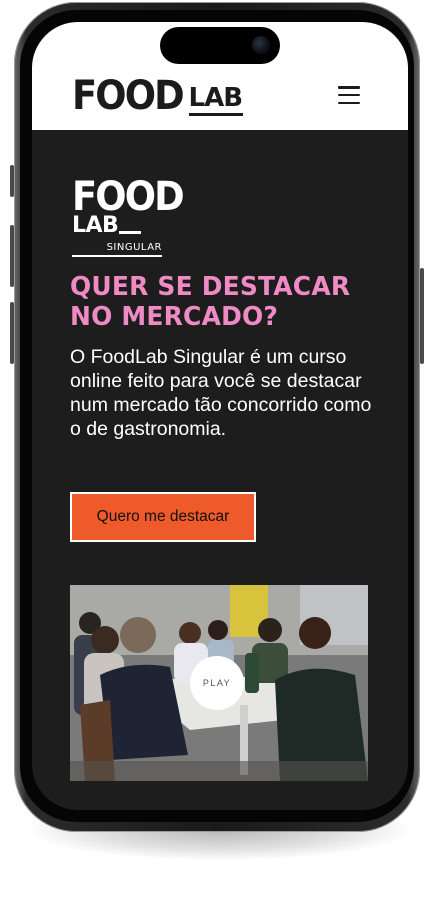  I want to click on foodlab-logo: FOOD LAB, so click(157, 96).